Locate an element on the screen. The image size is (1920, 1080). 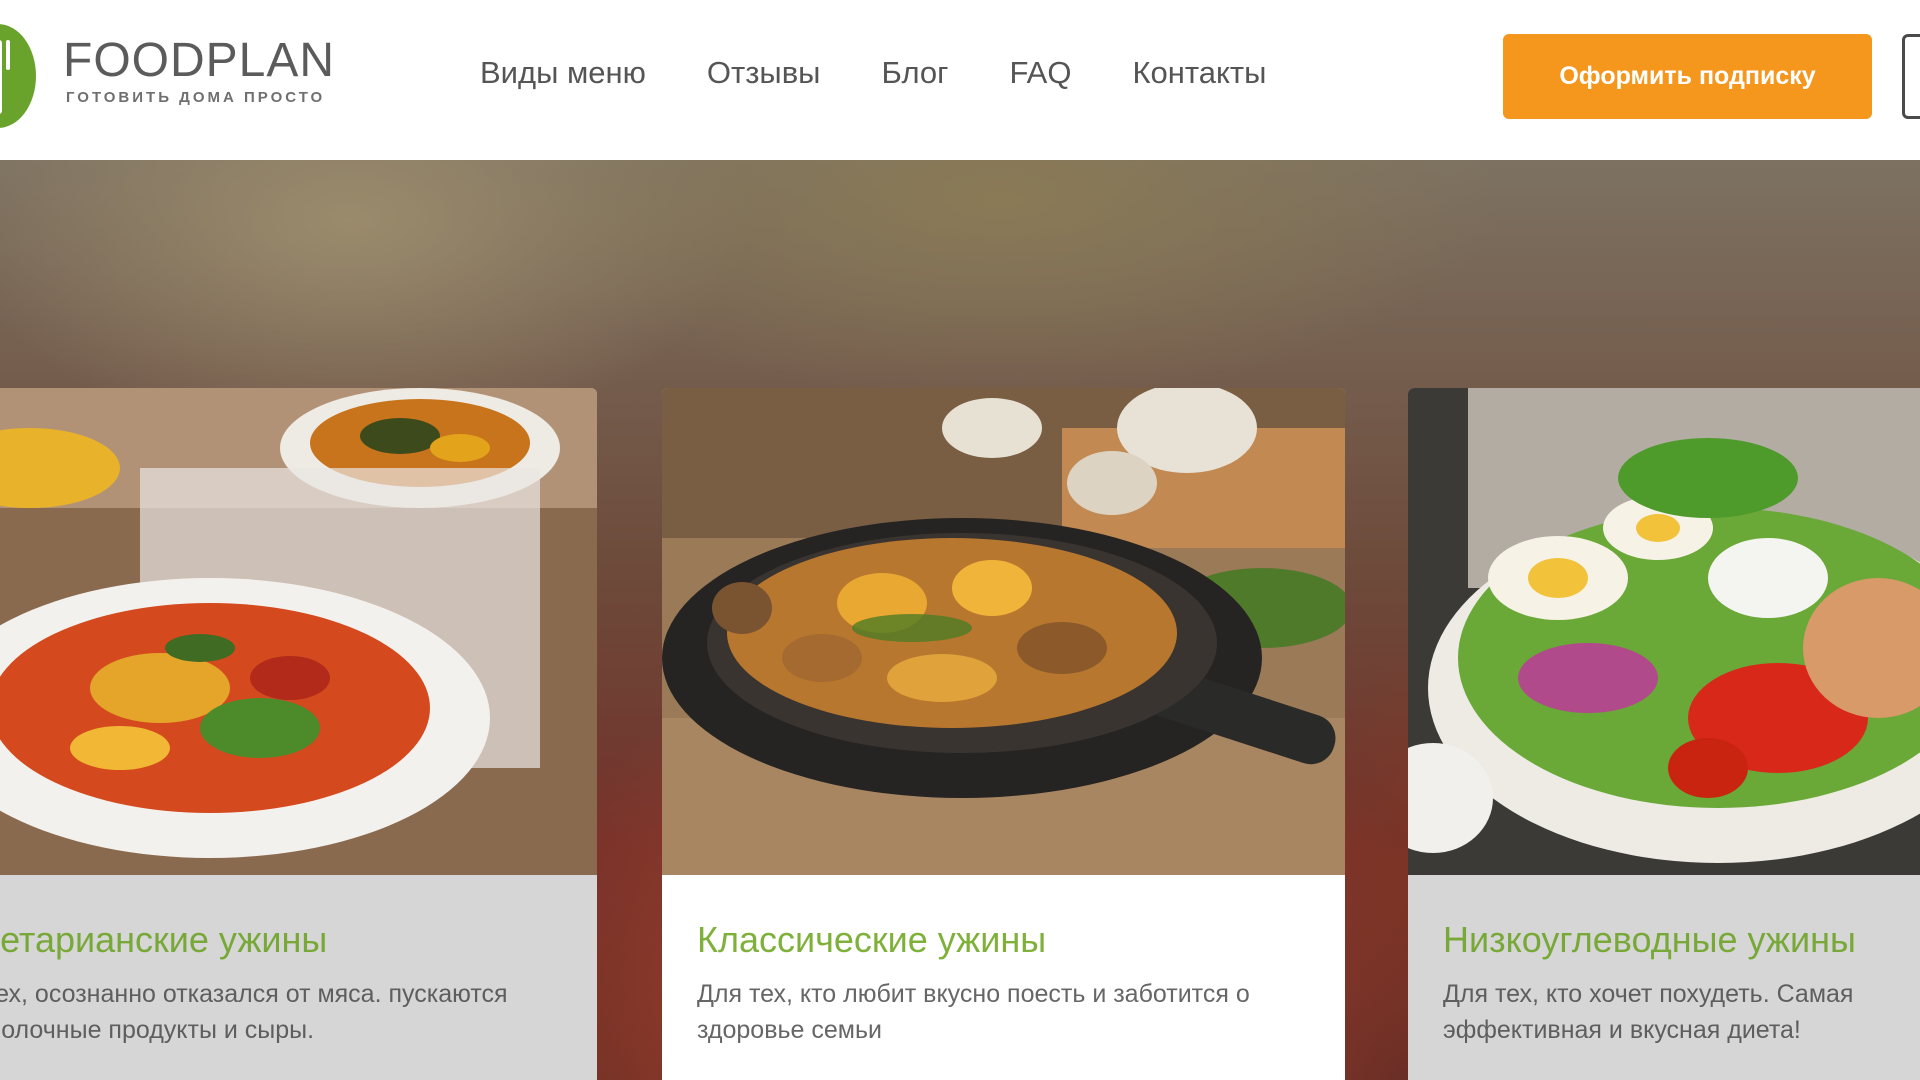
login-button is located at coordinates (1911, 76).